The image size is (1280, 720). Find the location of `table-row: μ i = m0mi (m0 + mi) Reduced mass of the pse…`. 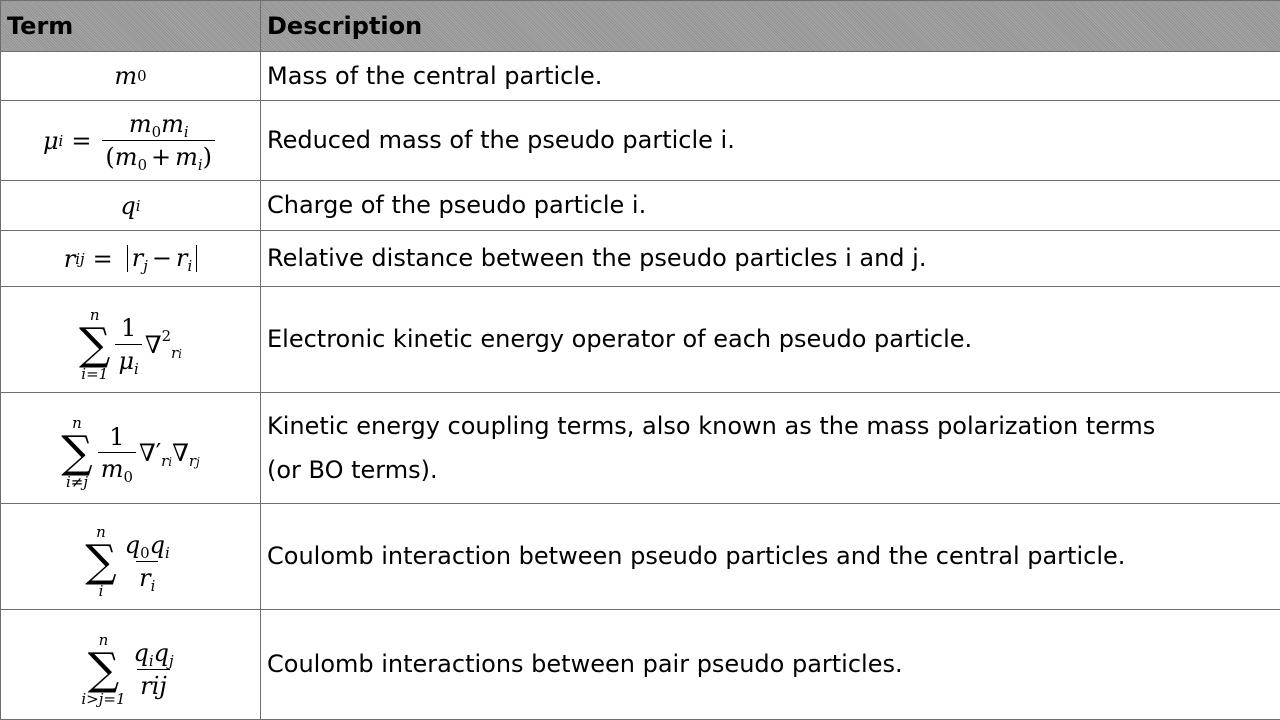

table-row: μ i = m0mi (m0 + mi) Reduced mass of the pse… is located at coordinates (640, 140).